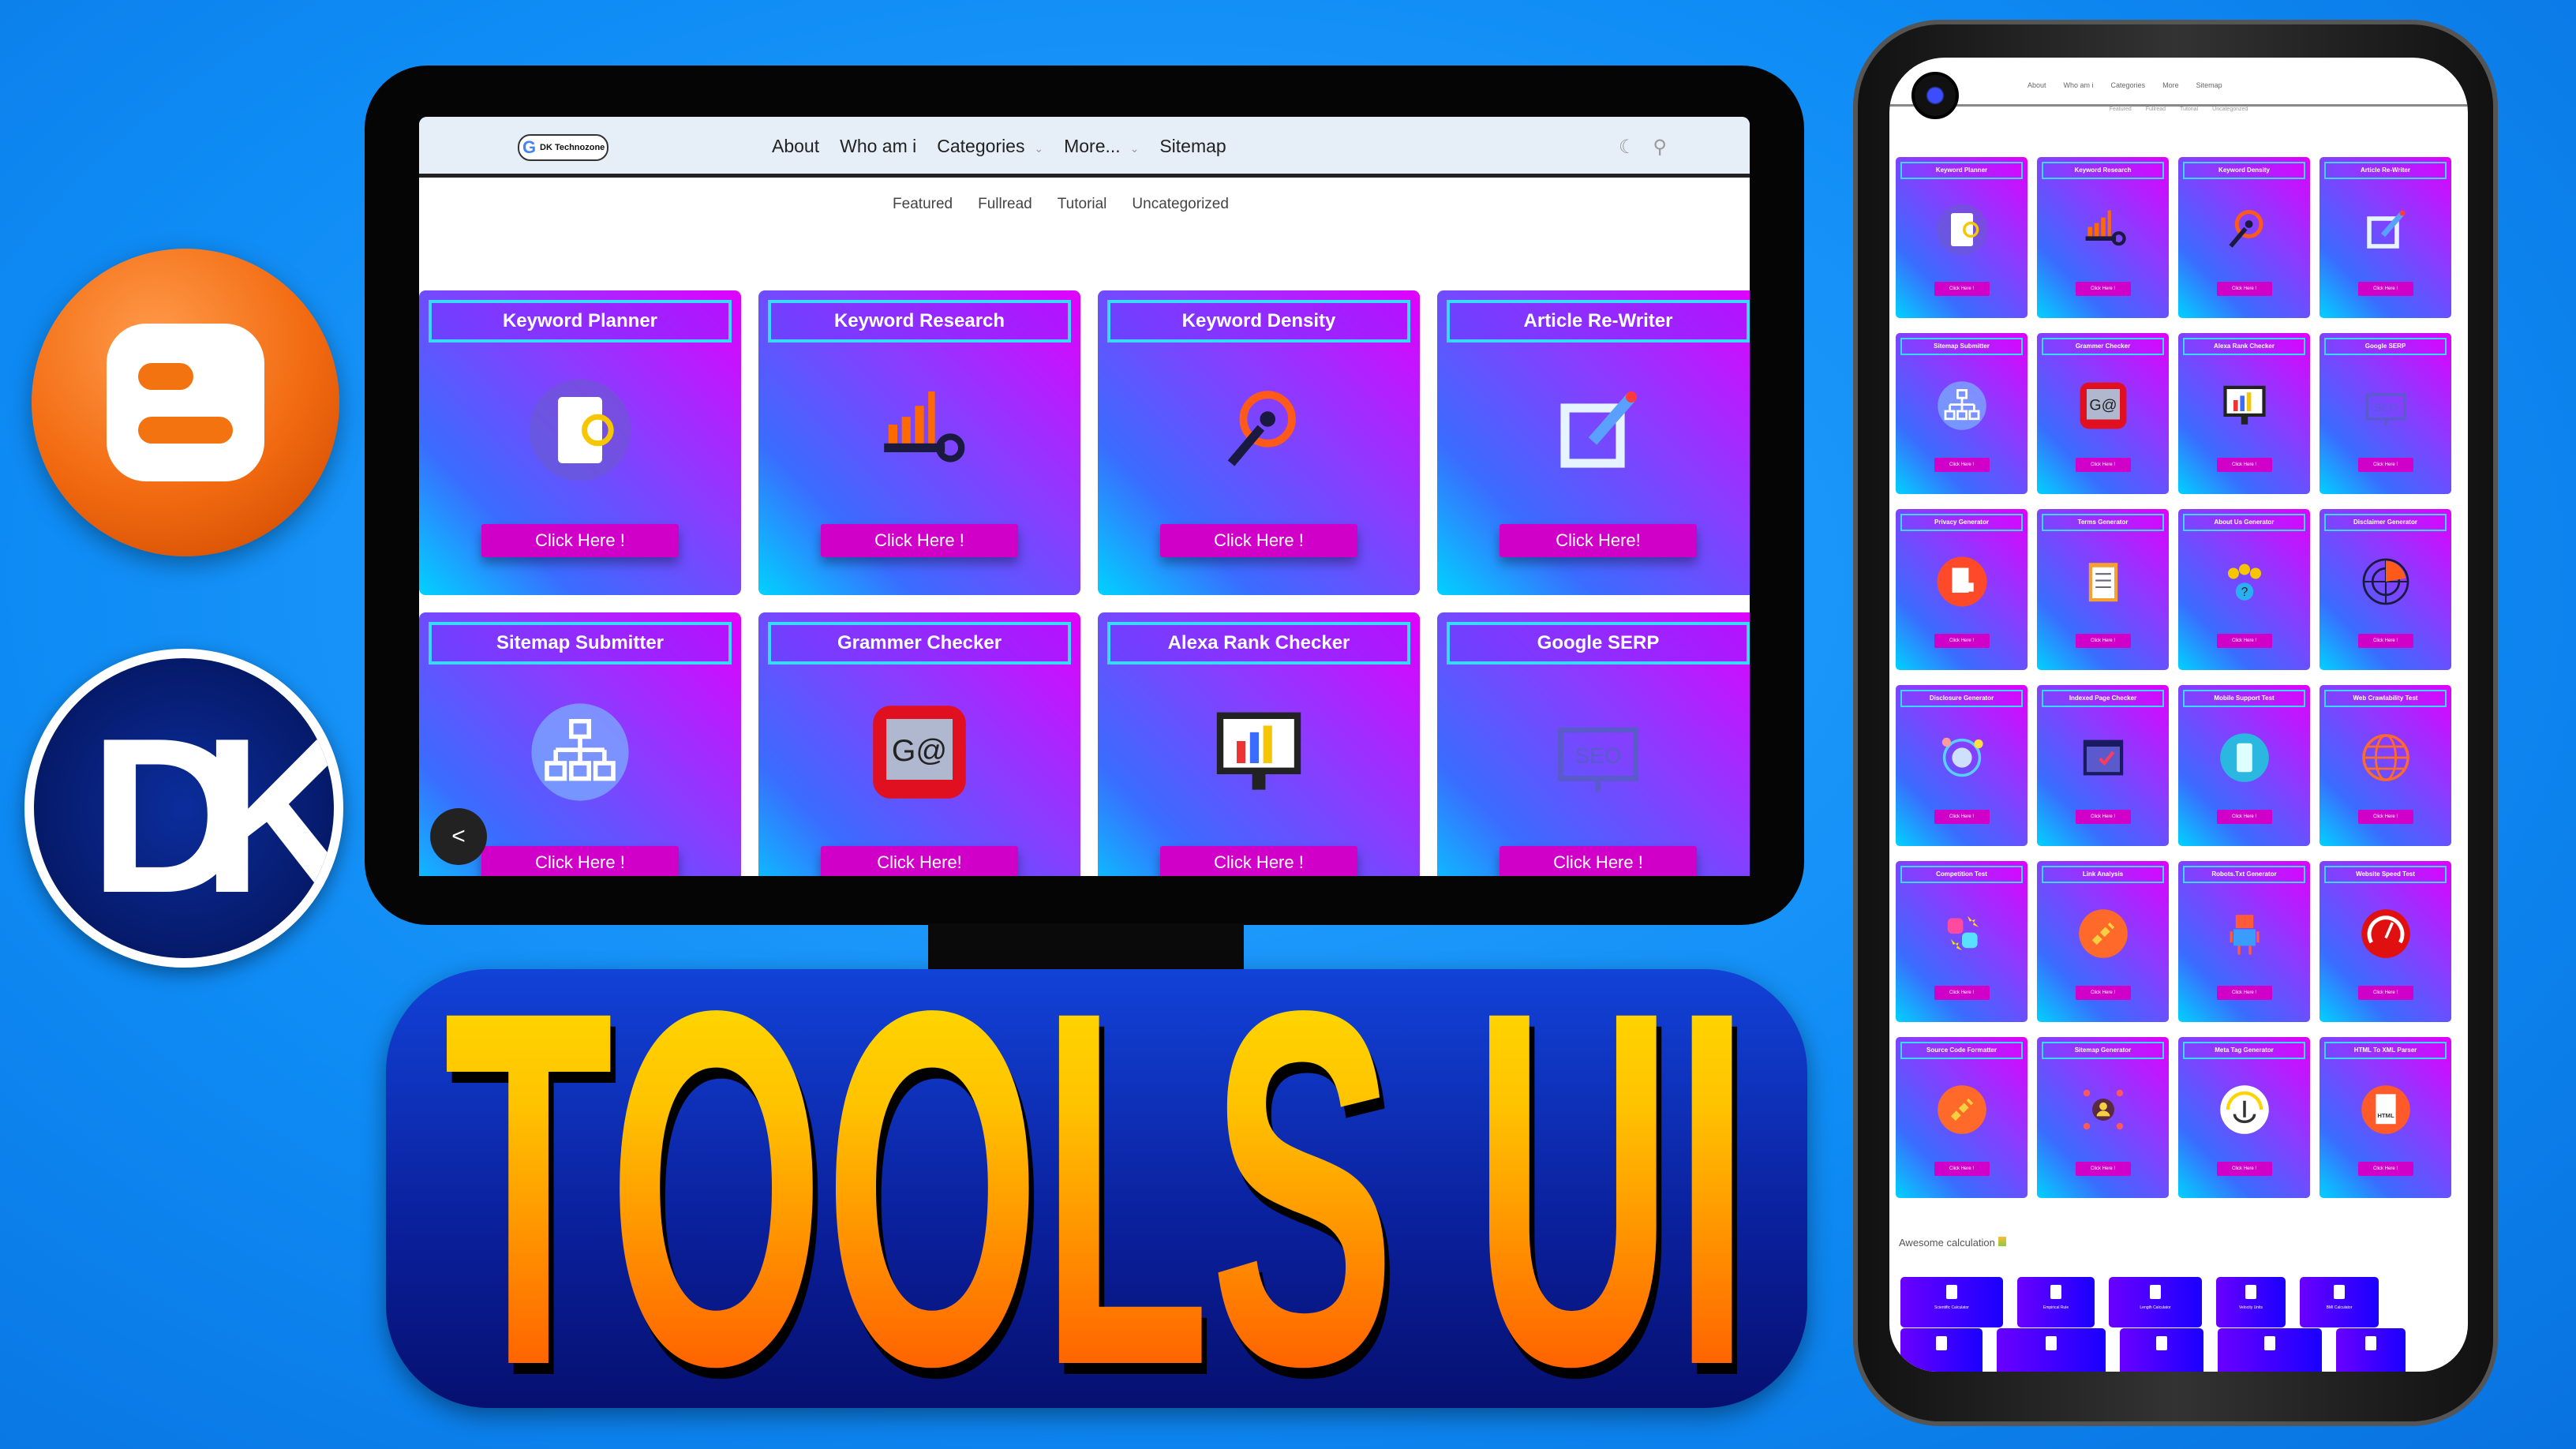  I want to click on tool-card: Web Crawlability Test Click Here !, so click(2385, 765).